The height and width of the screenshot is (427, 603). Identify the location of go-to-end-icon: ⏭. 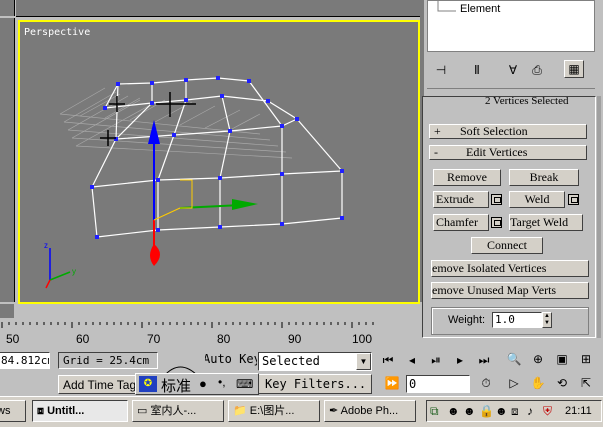
(484, 360).